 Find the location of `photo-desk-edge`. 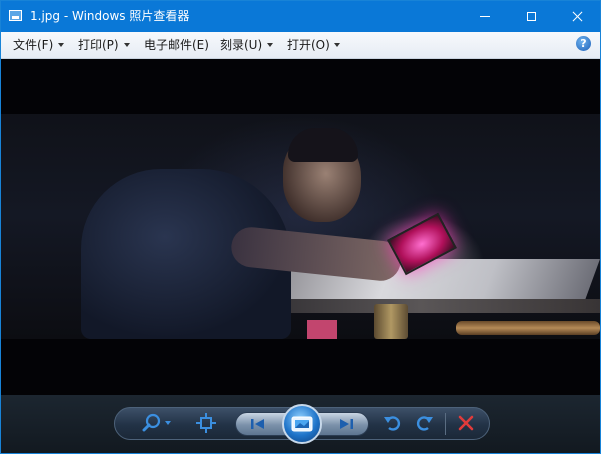

photo-desk-edge is located at coordinates (420, 306).